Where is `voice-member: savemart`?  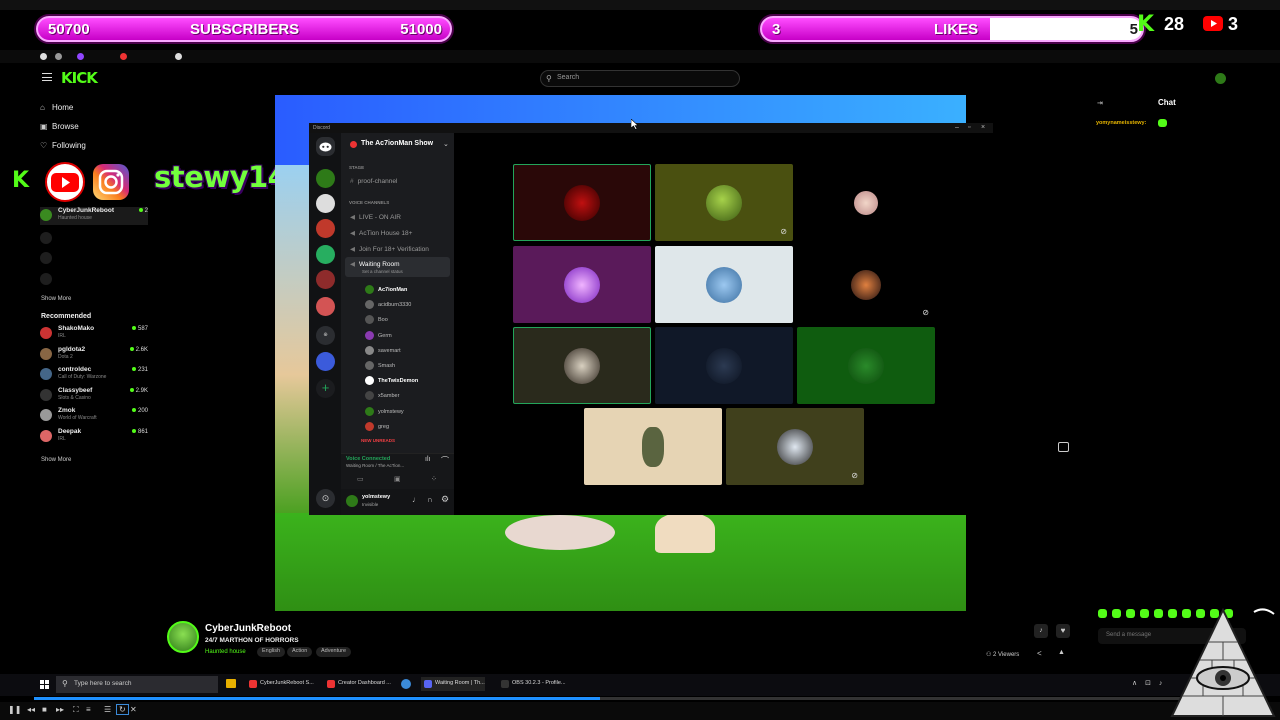
voice-member: savemart is located at coordinates (383, 350).